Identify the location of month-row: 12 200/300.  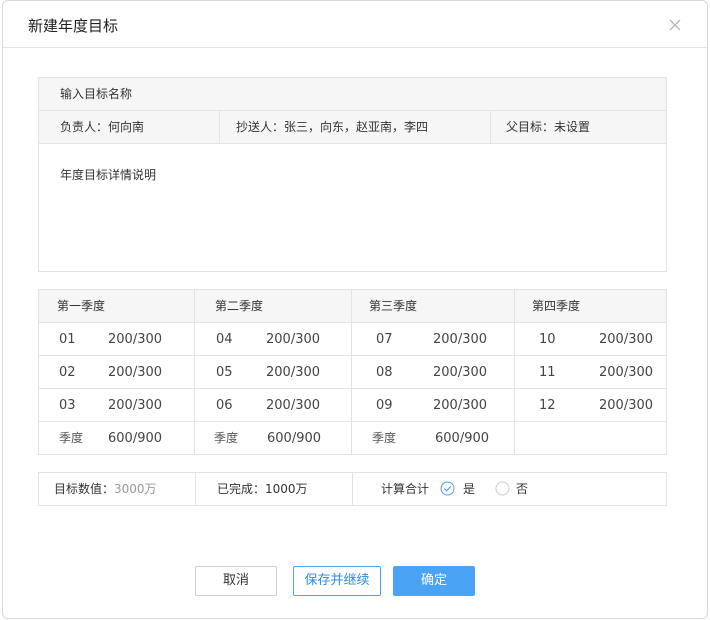
(590, 405).